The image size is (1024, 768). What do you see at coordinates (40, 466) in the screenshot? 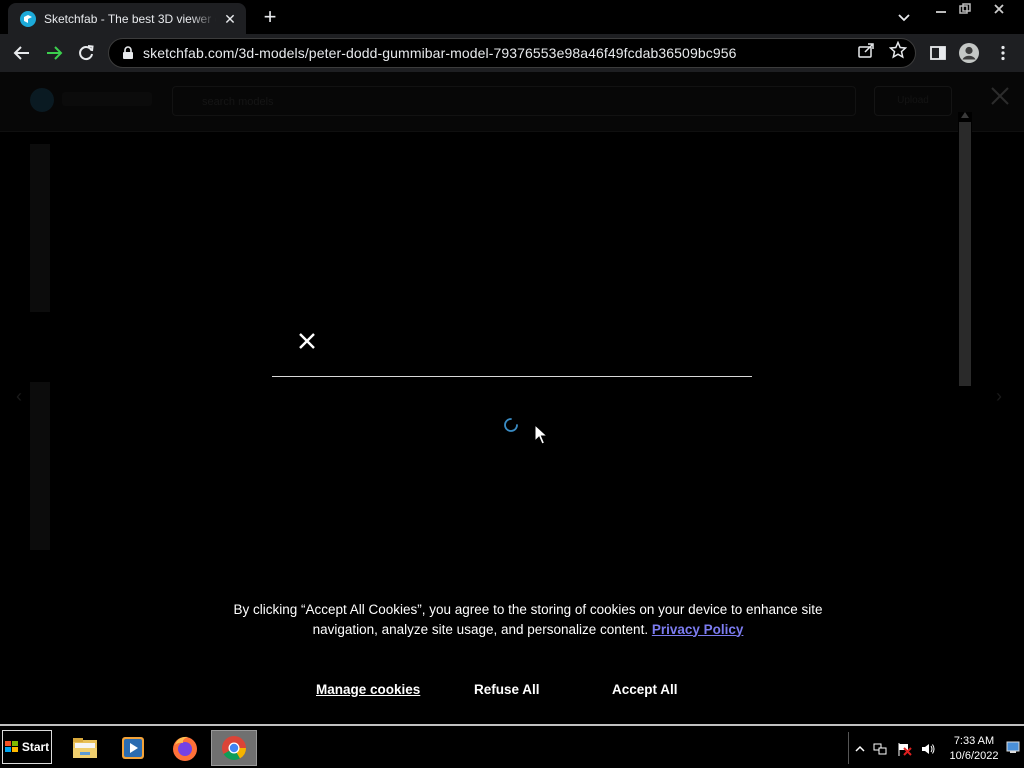
I see `bg-side-panel-bottom` at bounding box center [40, 466].